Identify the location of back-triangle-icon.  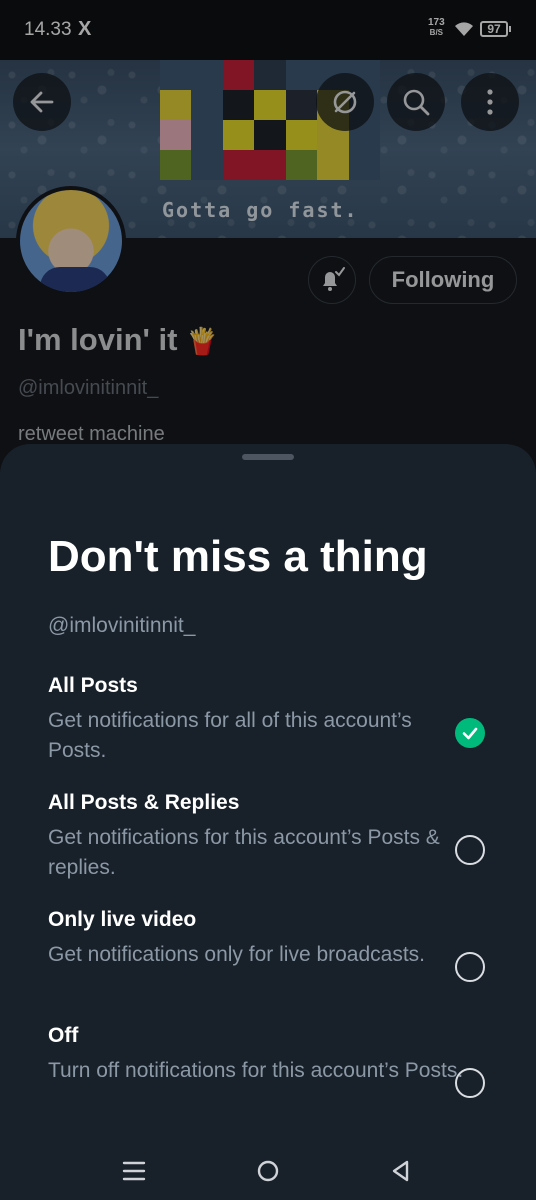
(400, 1171).